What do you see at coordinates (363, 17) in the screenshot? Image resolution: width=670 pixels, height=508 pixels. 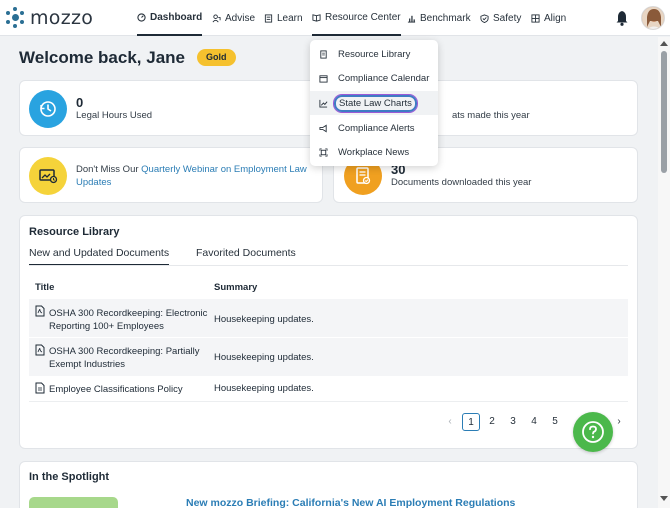 I see `nav-resource-center-label: Resource Center` at bounding box center [363, 17].